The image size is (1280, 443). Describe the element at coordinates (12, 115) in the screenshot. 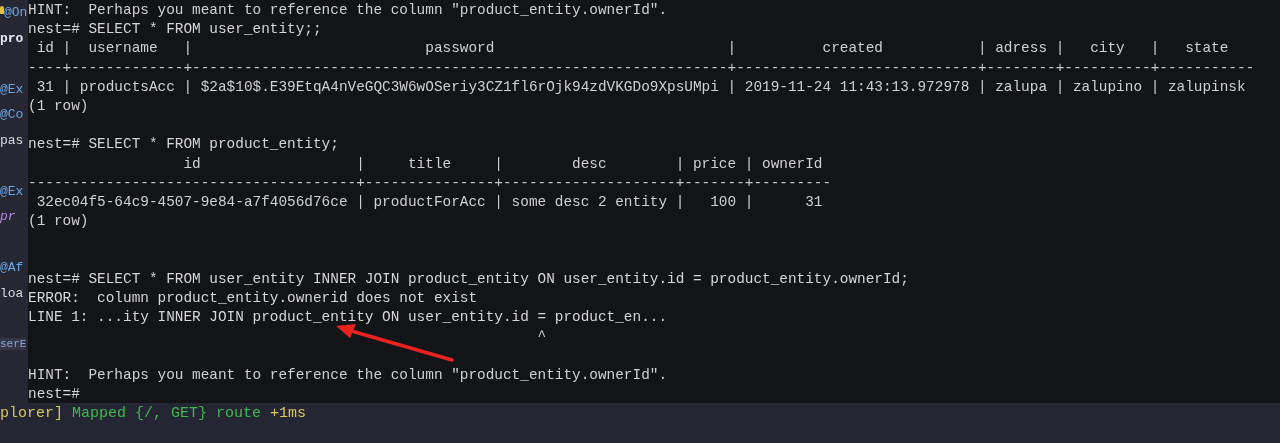

I see `code-fragment: @Co` at that location.